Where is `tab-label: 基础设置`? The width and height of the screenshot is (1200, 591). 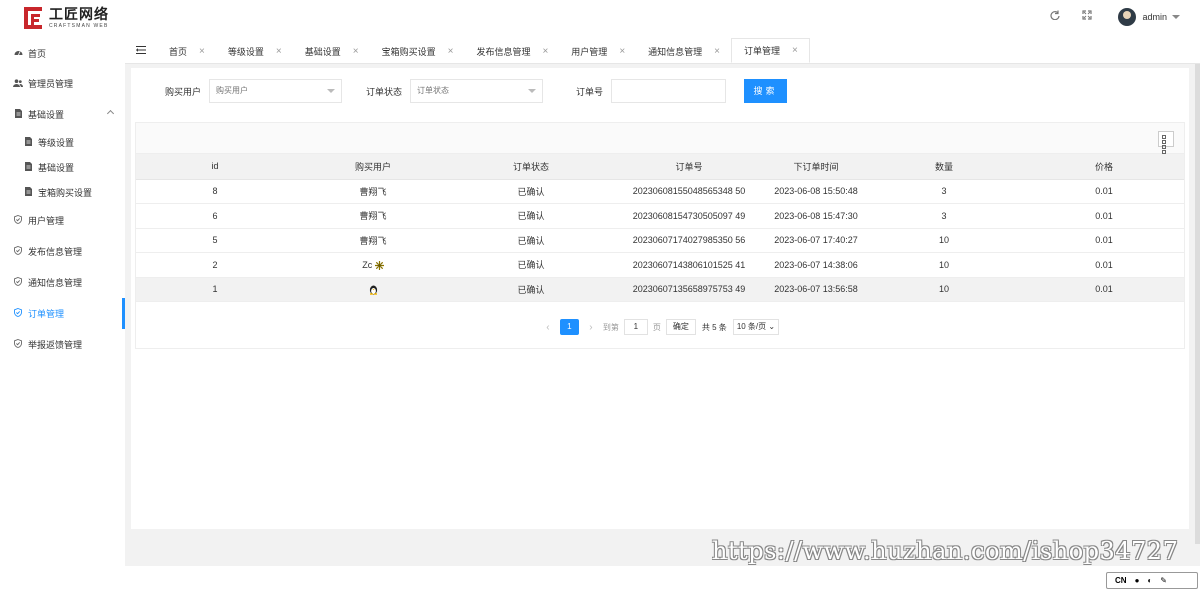 tab-label: 基础设置 is located at coordinates (322, 51).